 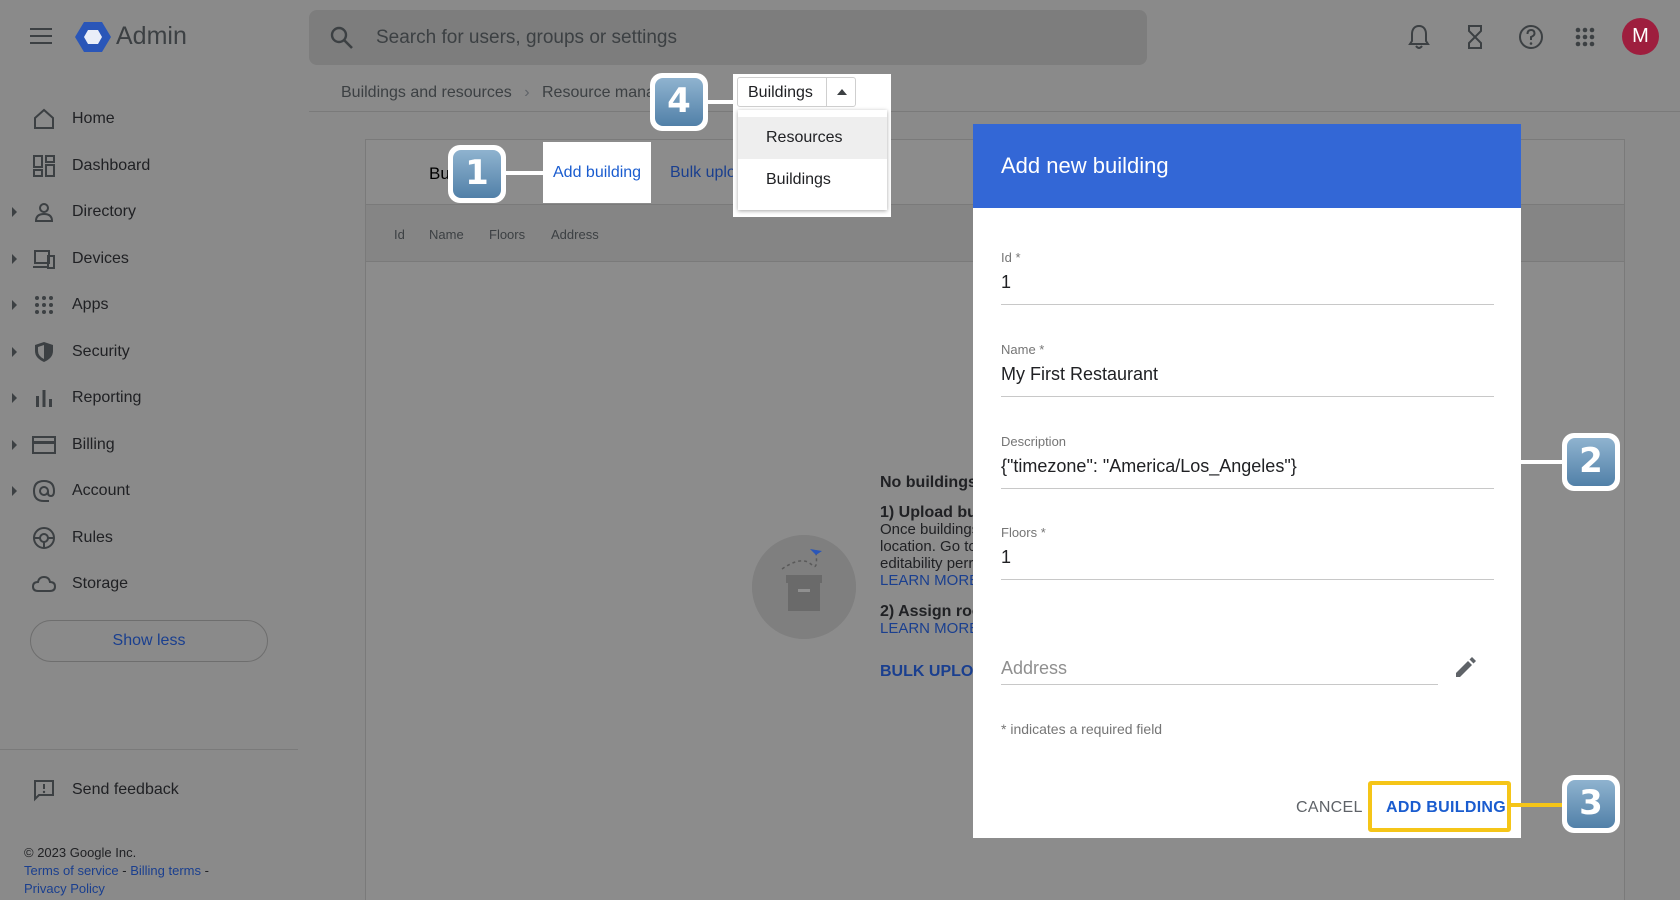 What do you see at coordinates (44, 213) in the screenshot?
I see `person-icon` at bounding box center [44, 213].